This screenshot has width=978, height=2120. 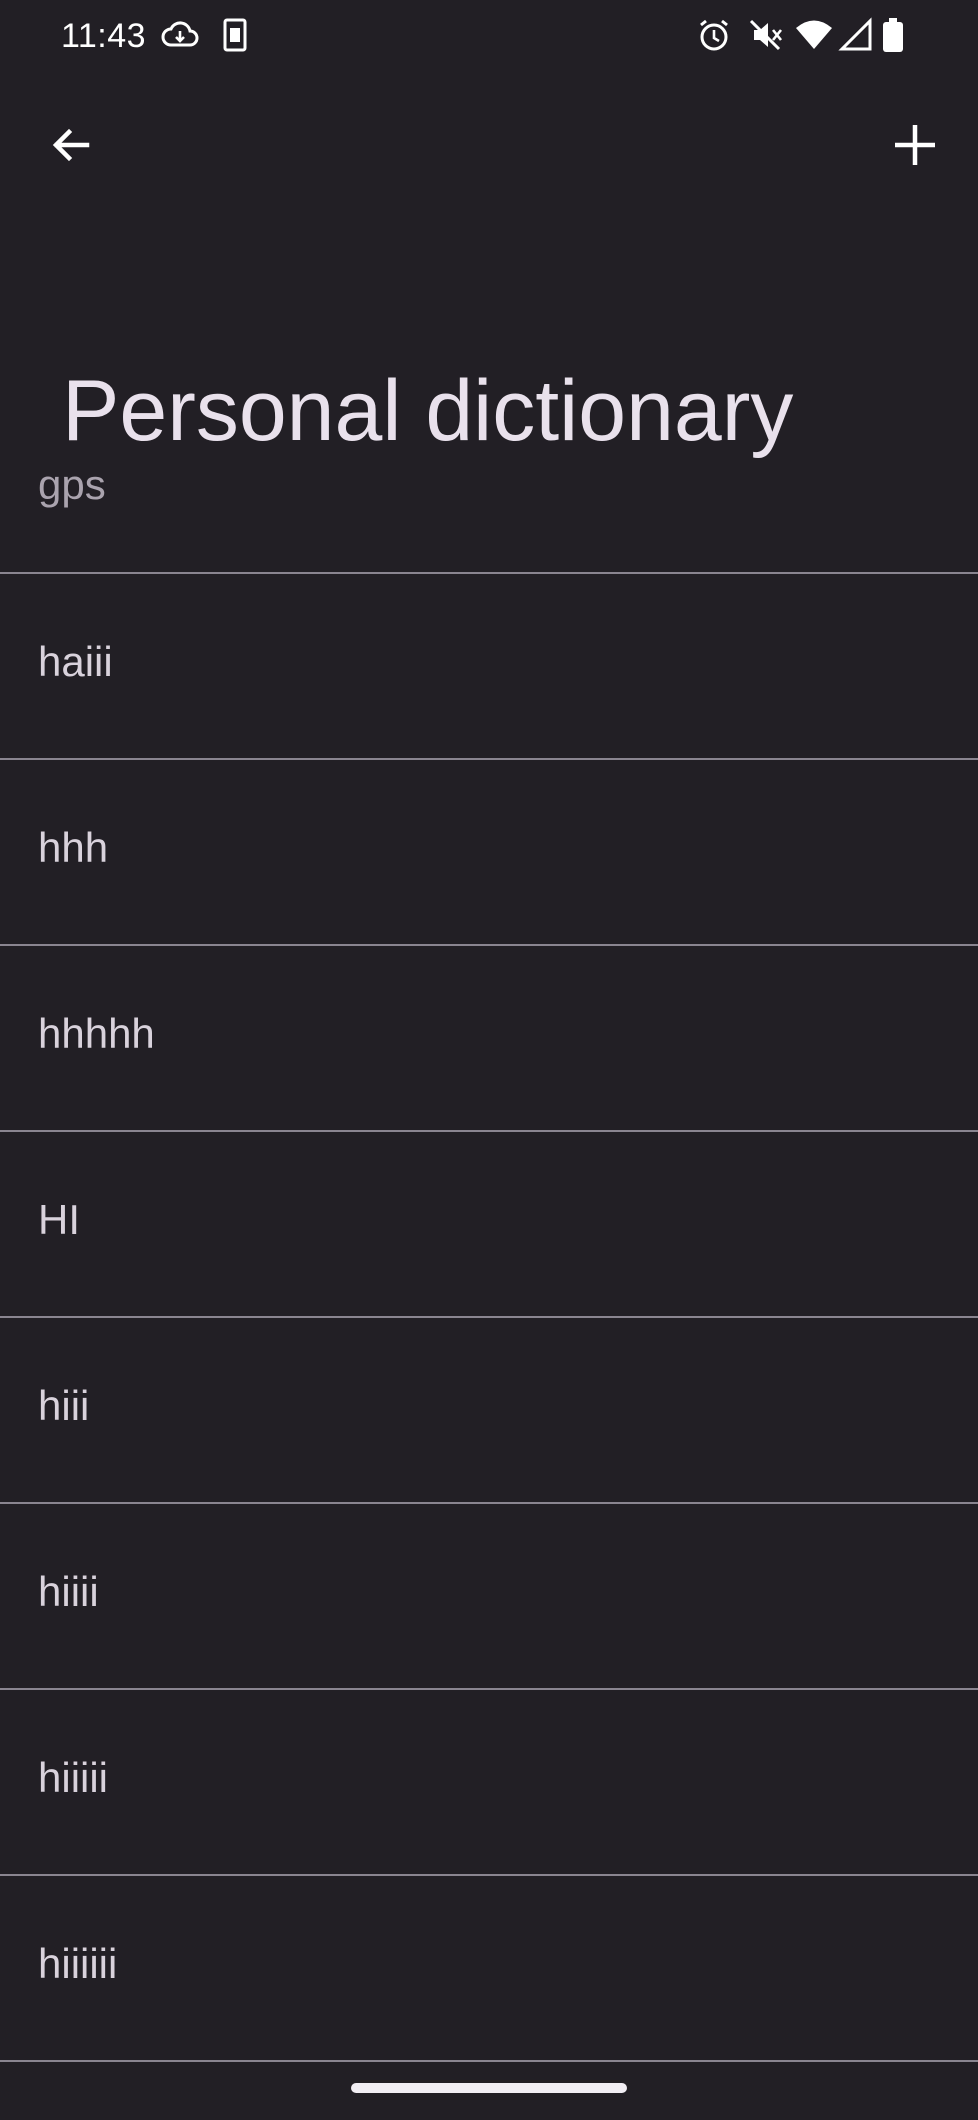 I want to click on list-item: hiiiii, so click(x=489, y=1783).